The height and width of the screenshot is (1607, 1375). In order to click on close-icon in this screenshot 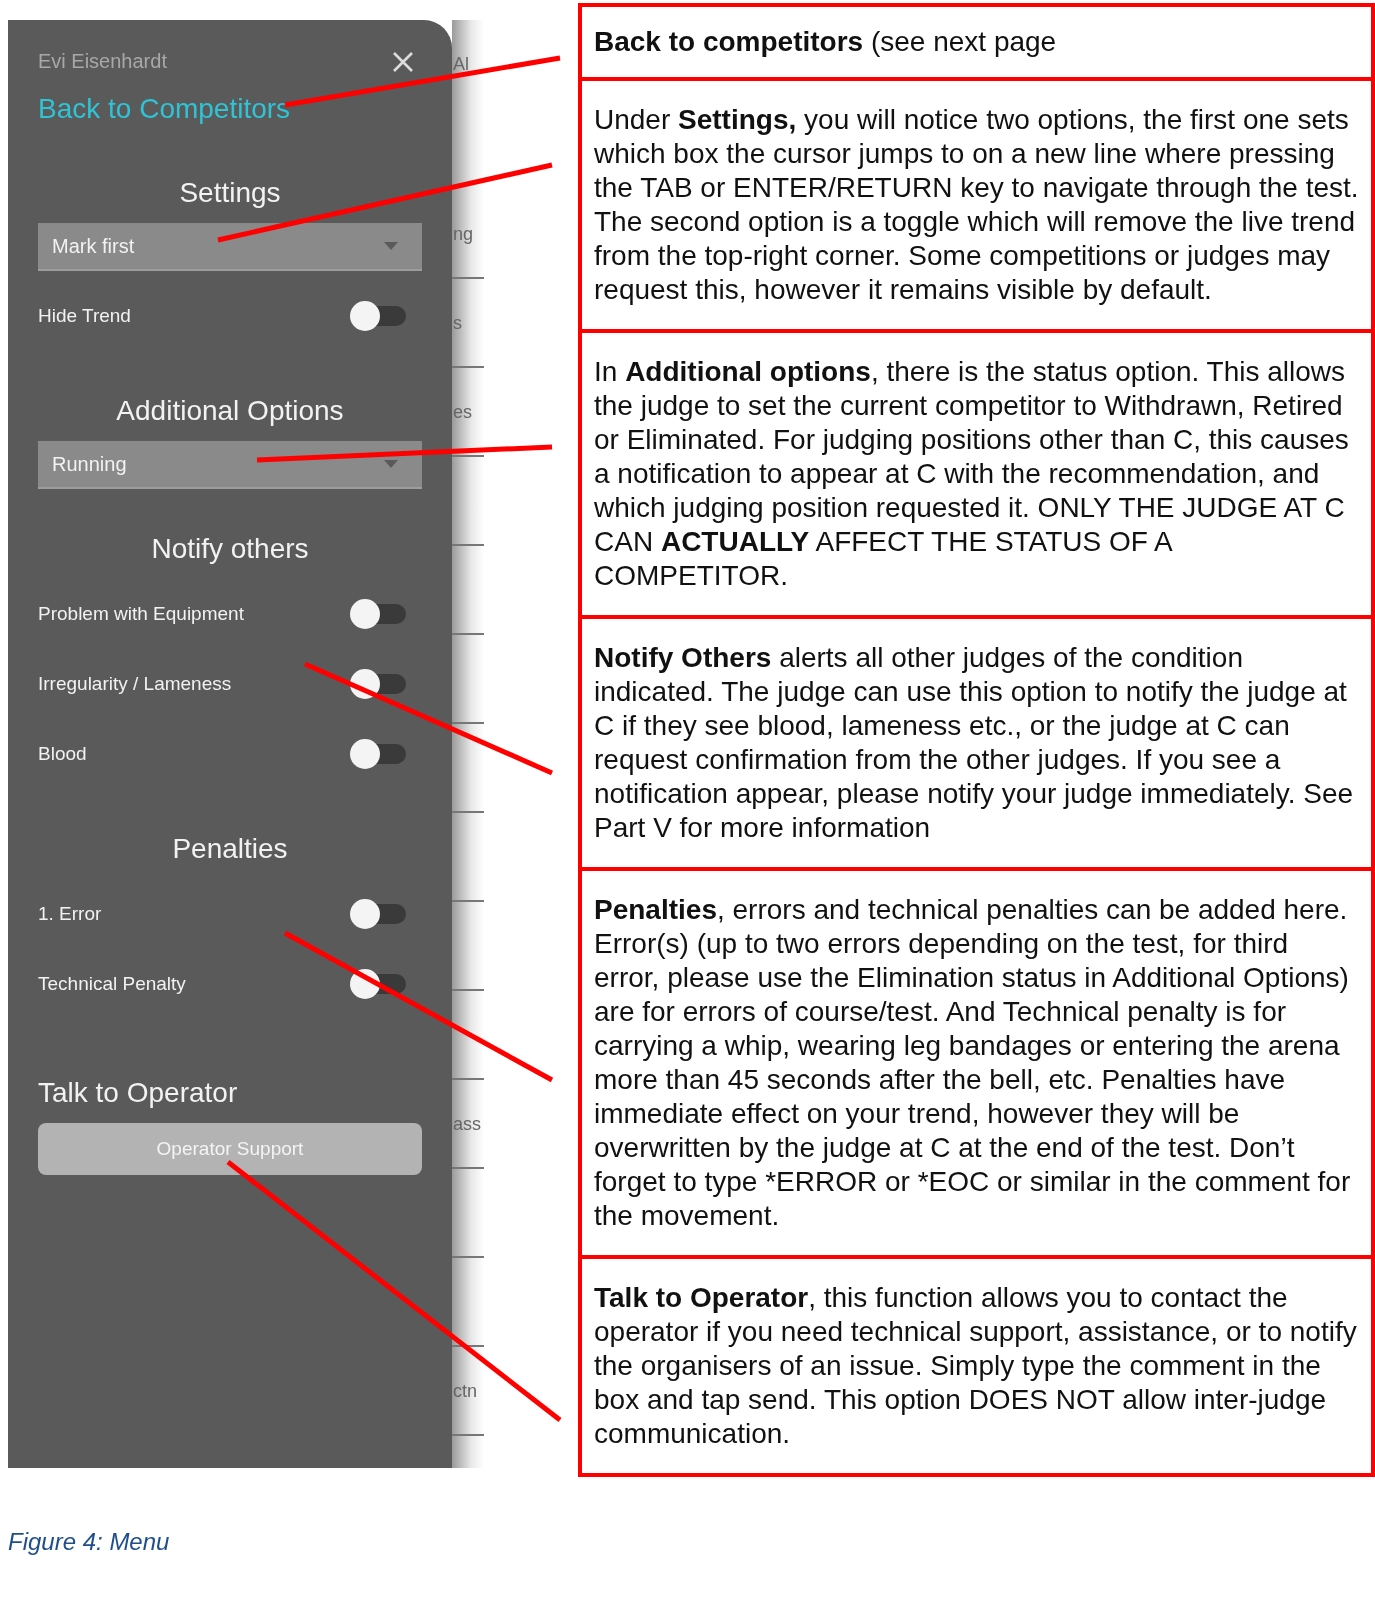, I will do `click(403, 61)`.